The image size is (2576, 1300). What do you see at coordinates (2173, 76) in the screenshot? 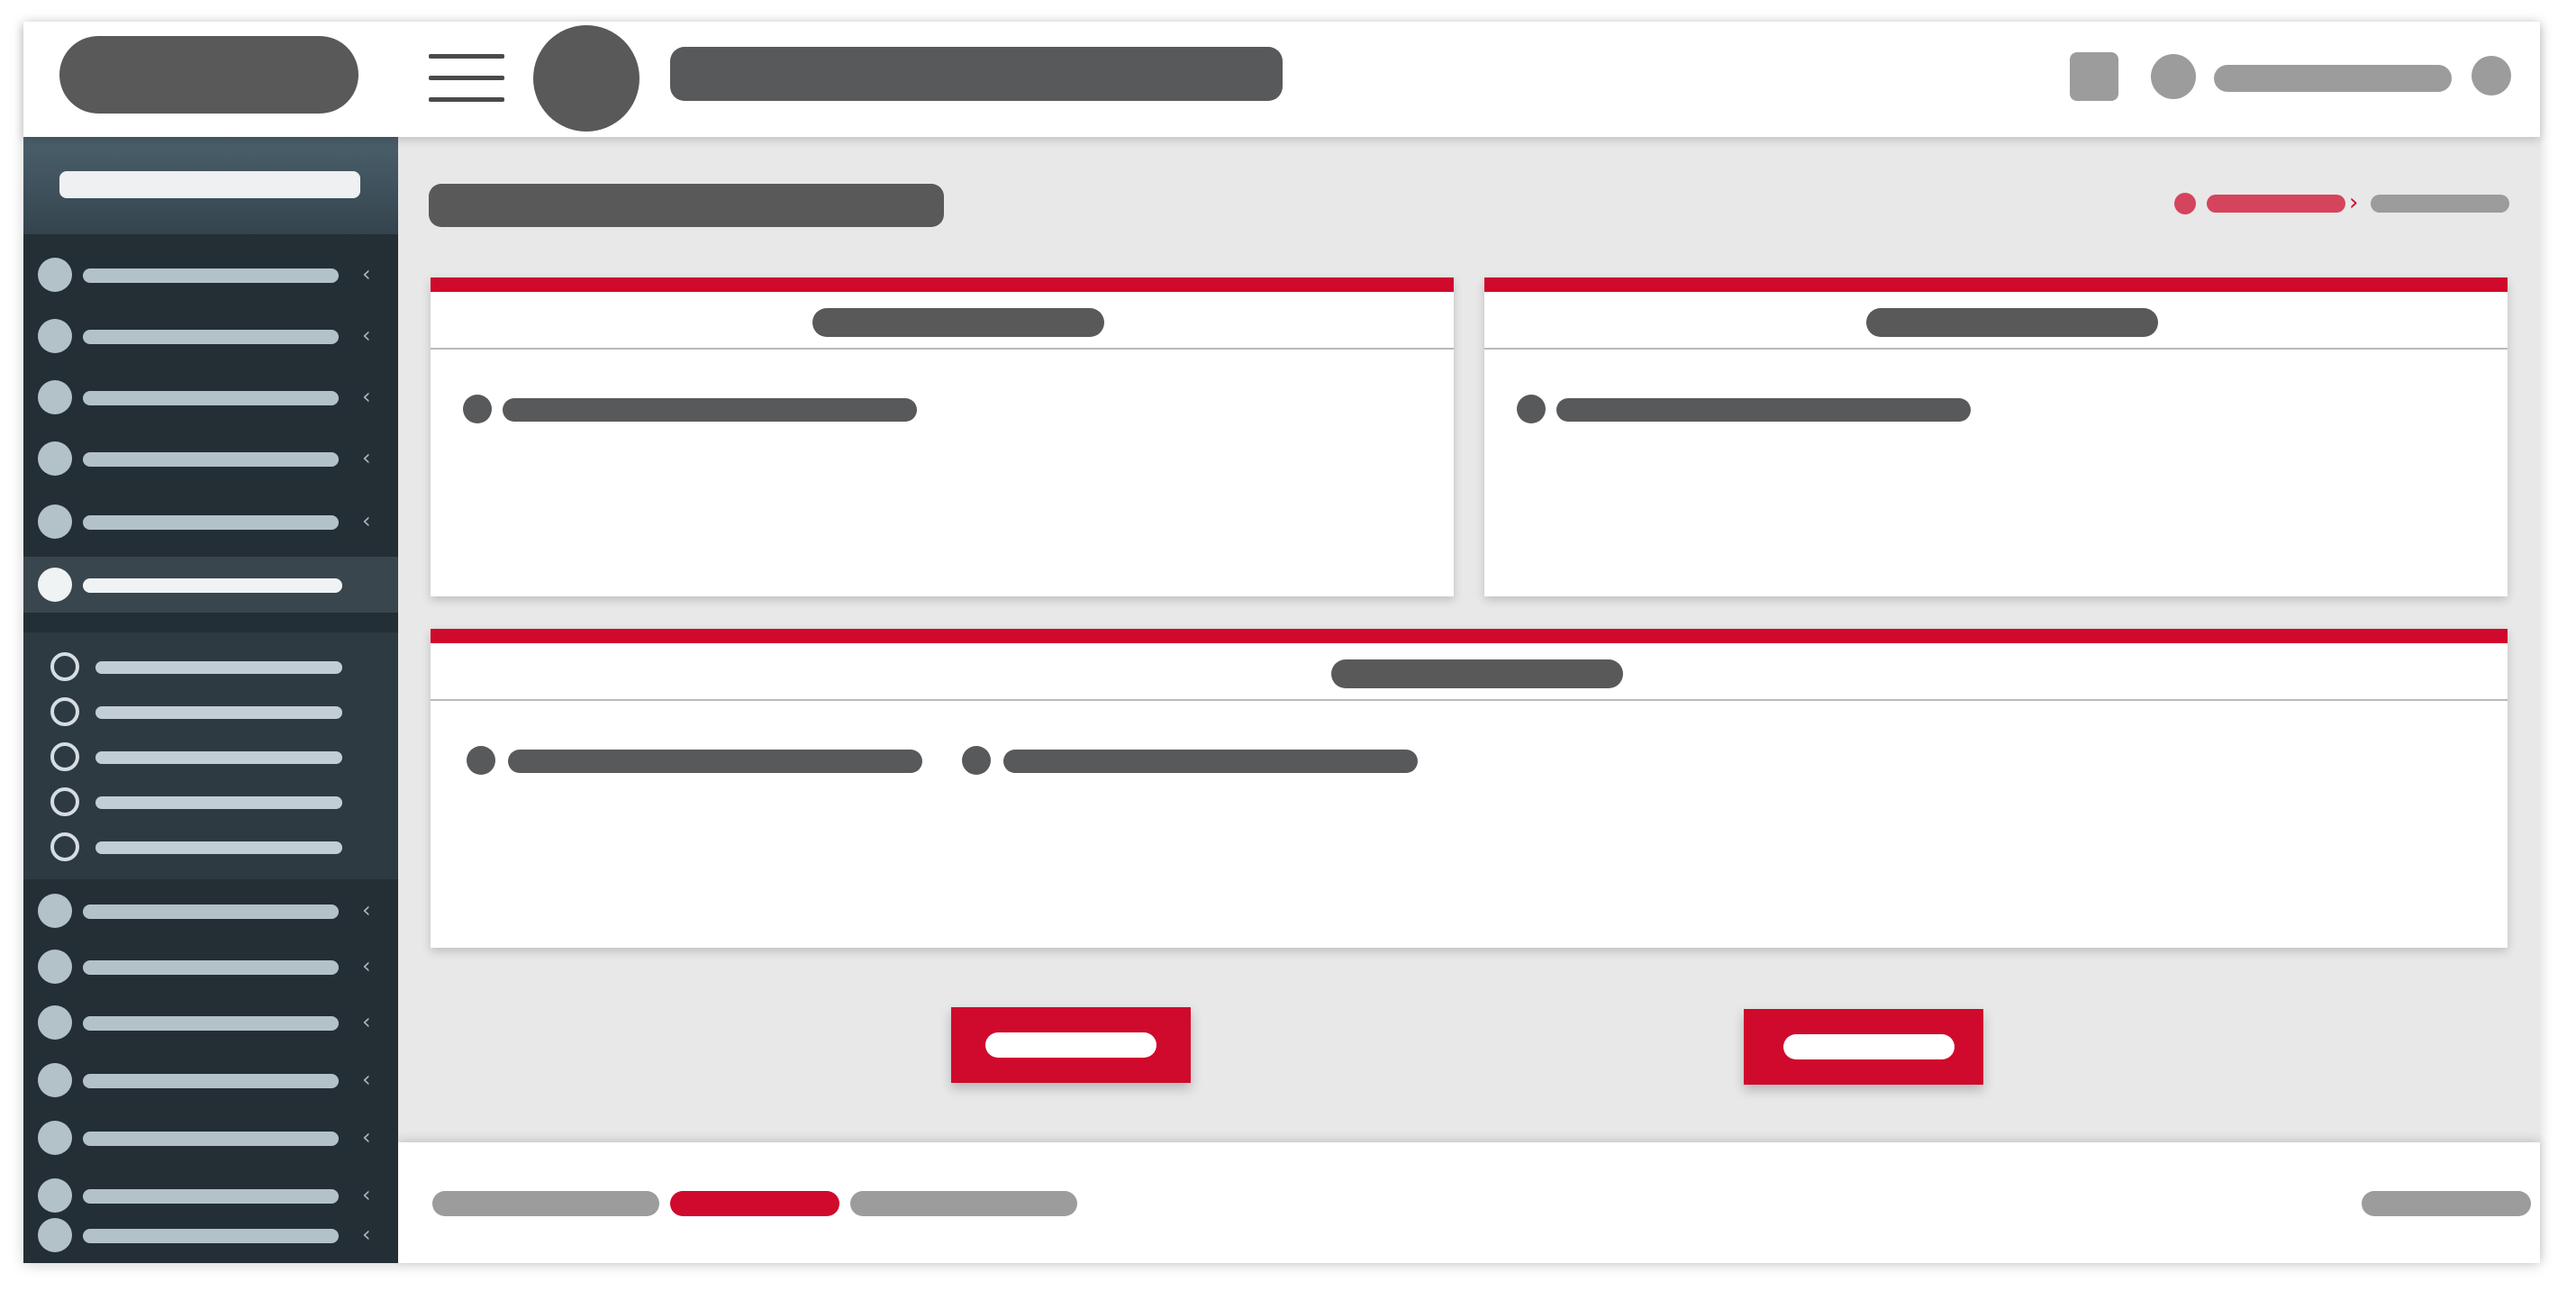
I see `profile-icon` at bounding box center [2173, 76].